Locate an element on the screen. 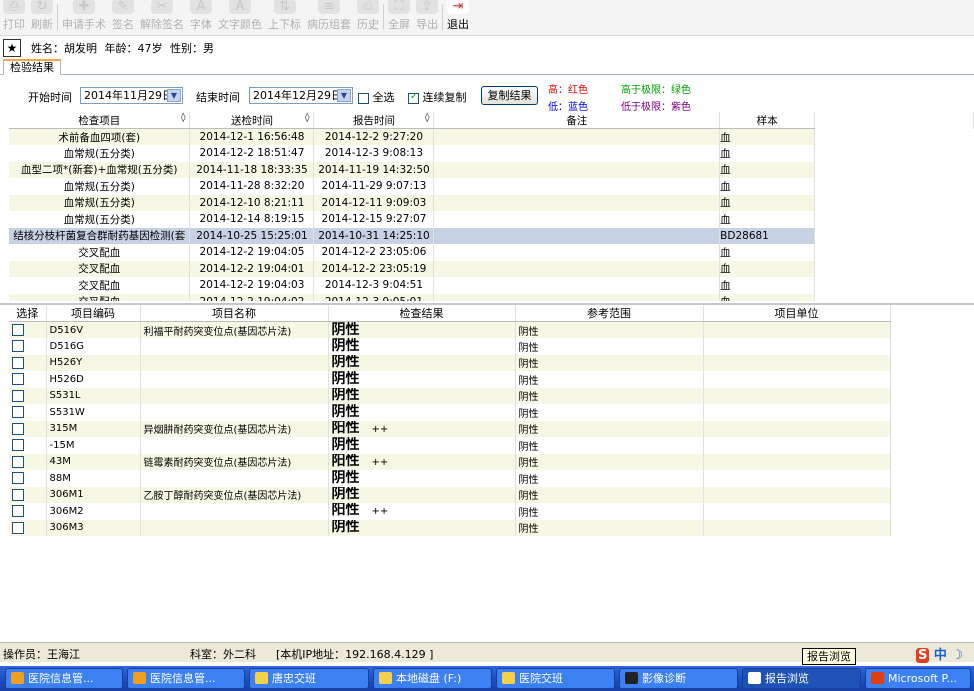  table-row: 交叉配血2014-12-2 19:04:022014-12-3 9:05:01 血 is located at coordinates (491, 297).